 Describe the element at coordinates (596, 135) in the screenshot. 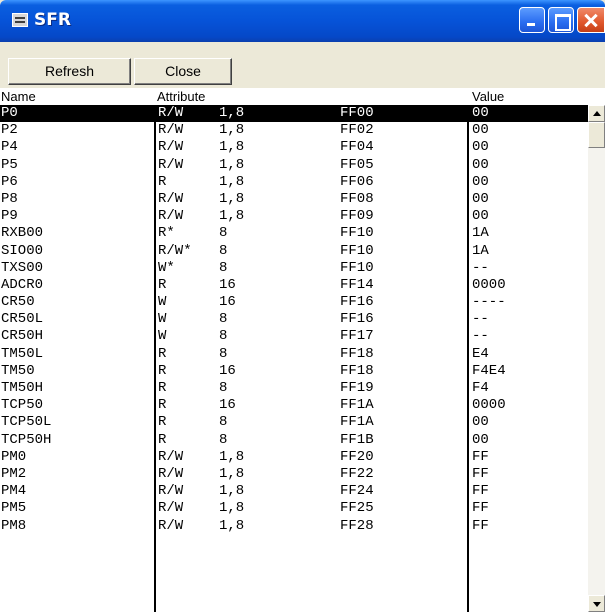

I see `scroll-thumb` at that location.